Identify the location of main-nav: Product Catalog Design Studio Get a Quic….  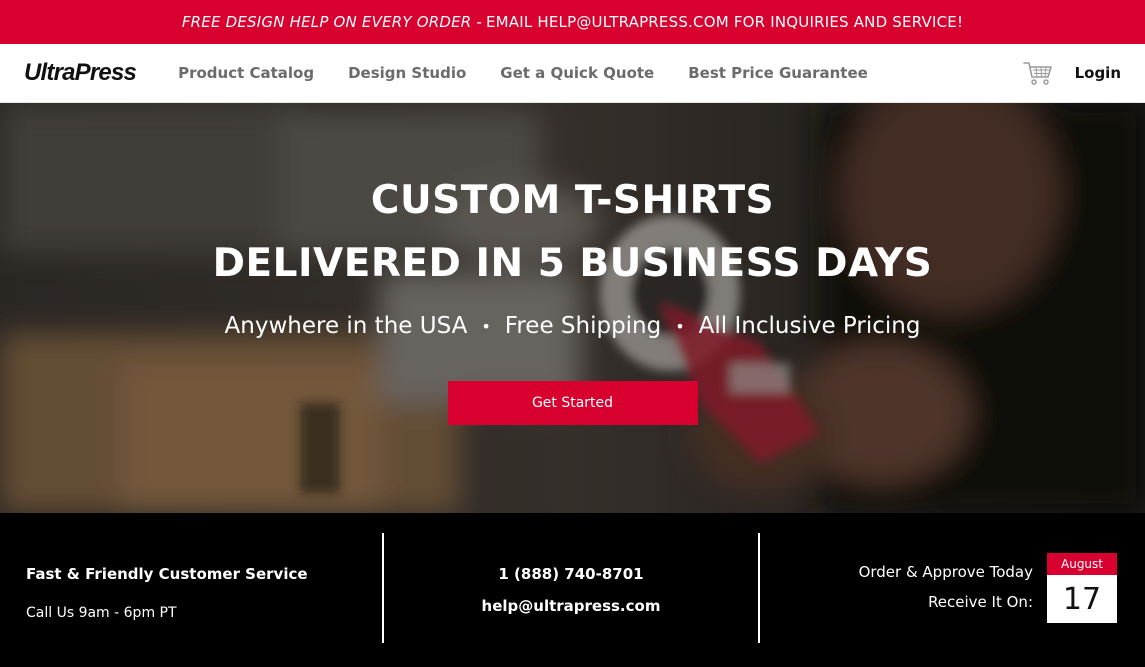
(523, 73).